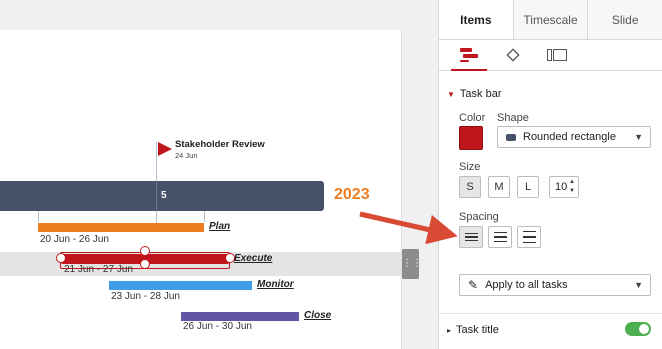 Image resolution: width=662 pixels, height=349 pixels. I want to click on apply-to-all-select: ✎ Apply to all tasks ▼, so click(555, 285).